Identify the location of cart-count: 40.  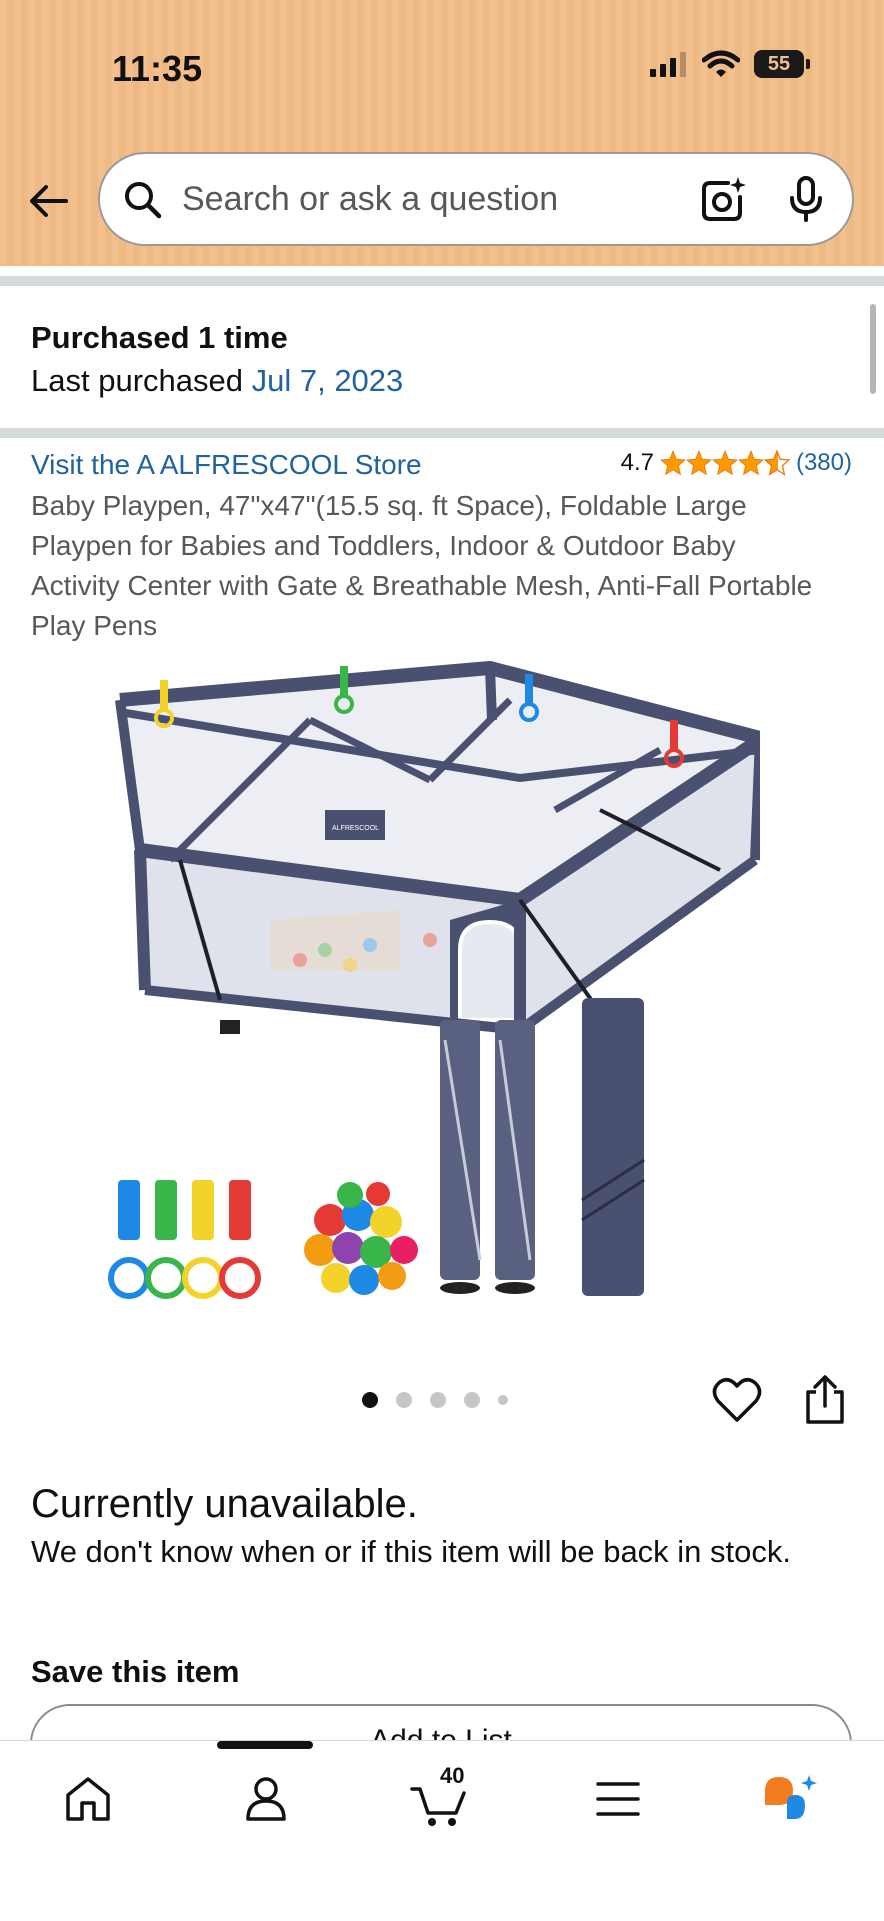
(452, 1775).